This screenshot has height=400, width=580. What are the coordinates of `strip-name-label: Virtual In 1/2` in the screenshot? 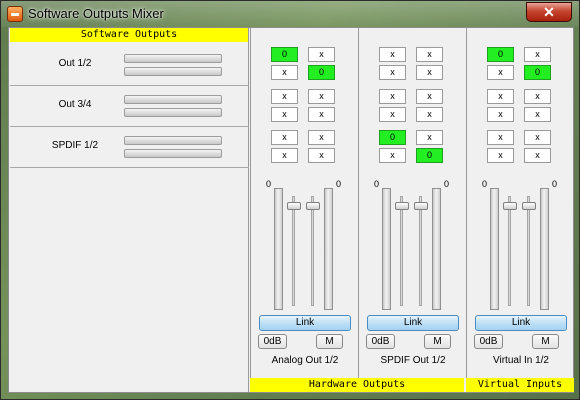 It's located at (521, 360).